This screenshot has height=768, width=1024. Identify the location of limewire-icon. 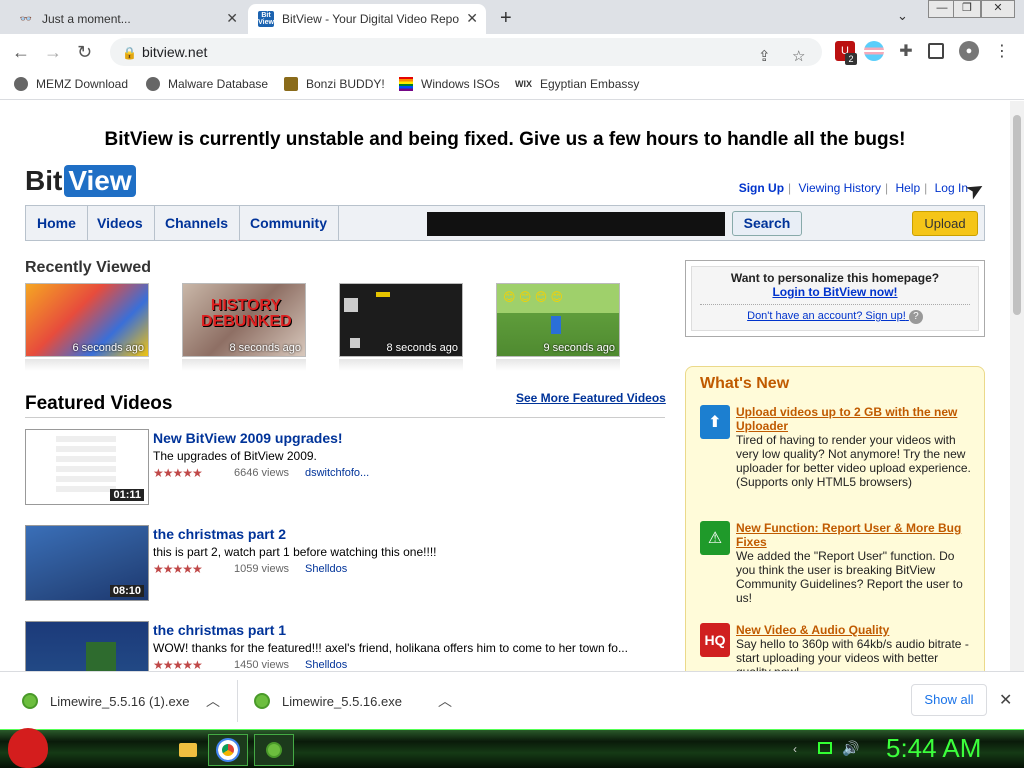
(30, 701).